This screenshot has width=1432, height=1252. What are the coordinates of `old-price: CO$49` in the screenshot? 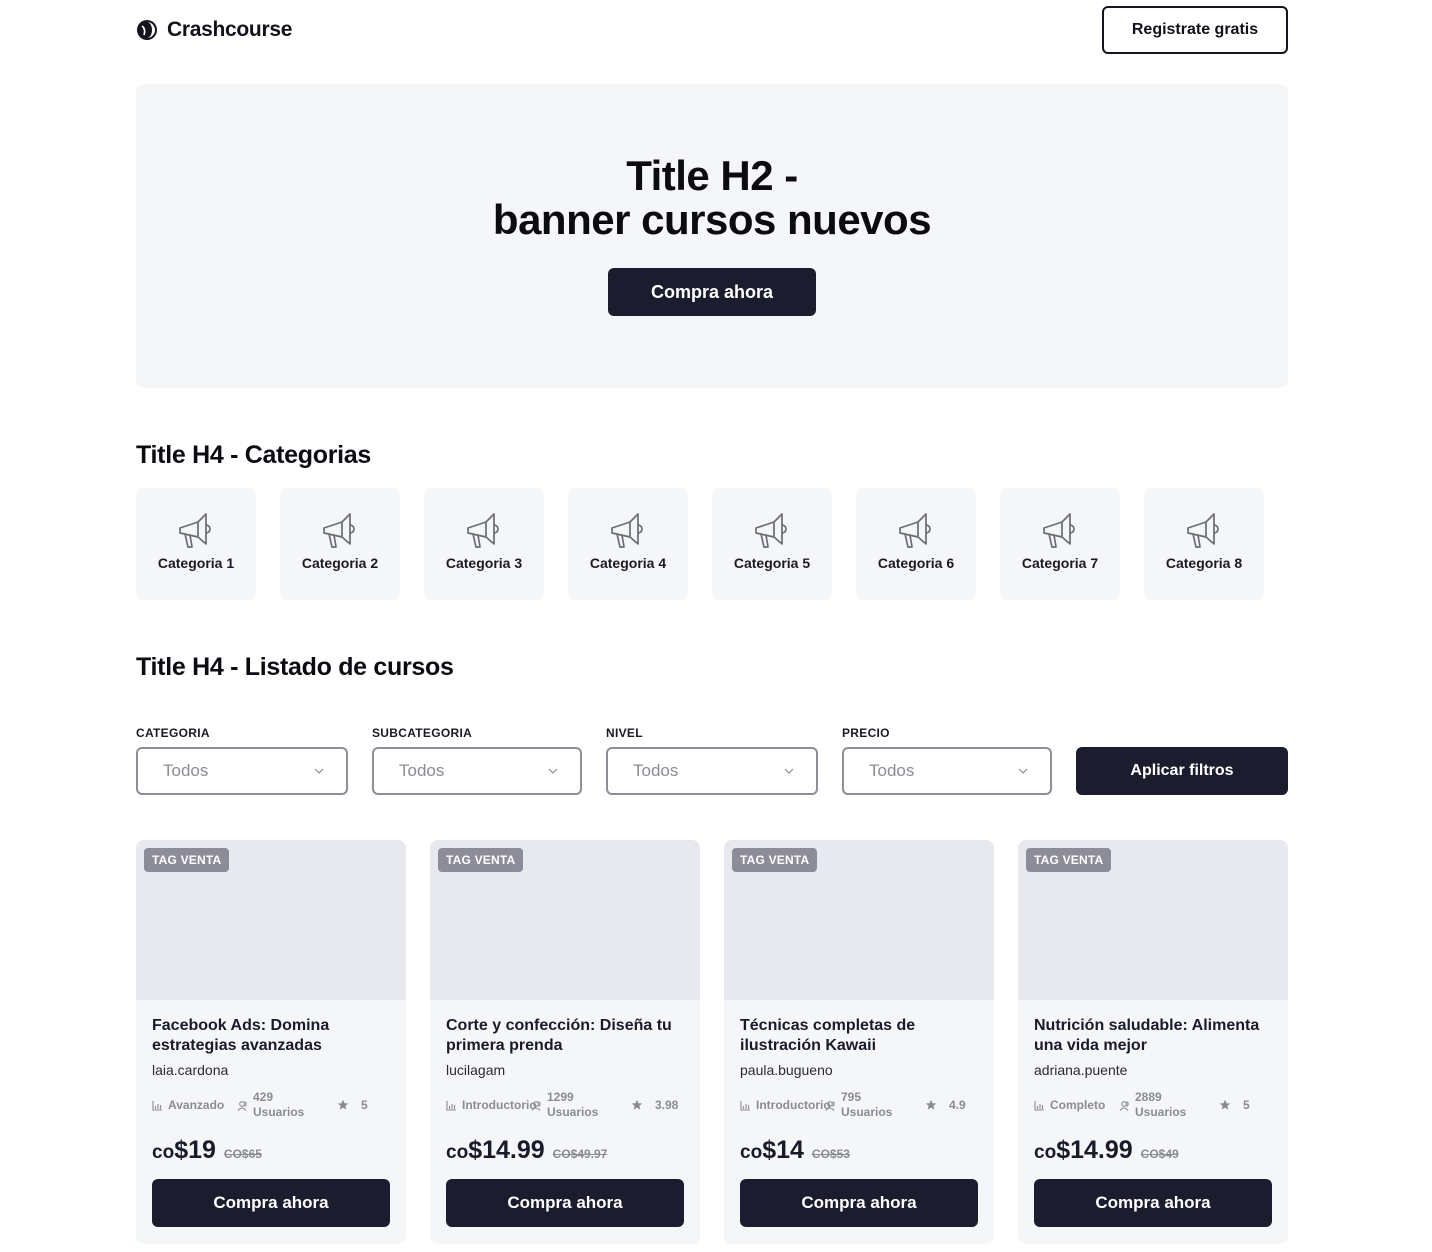 It's located at (1159, 1154).